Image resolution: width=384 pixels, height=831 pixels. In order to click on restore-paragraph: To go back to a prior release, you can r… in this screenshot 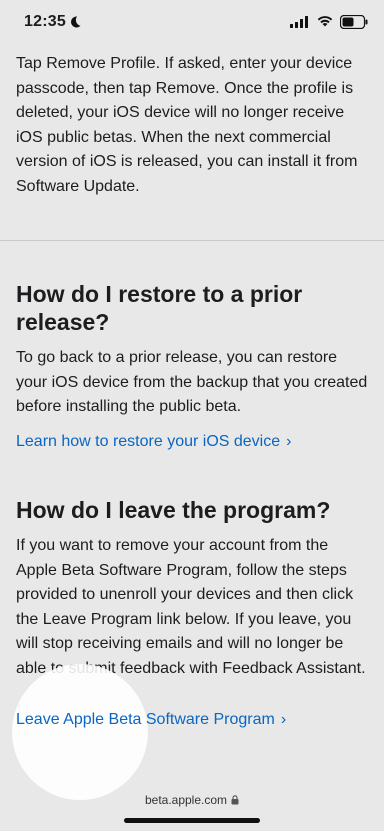, I will do `click(192, 382)`.